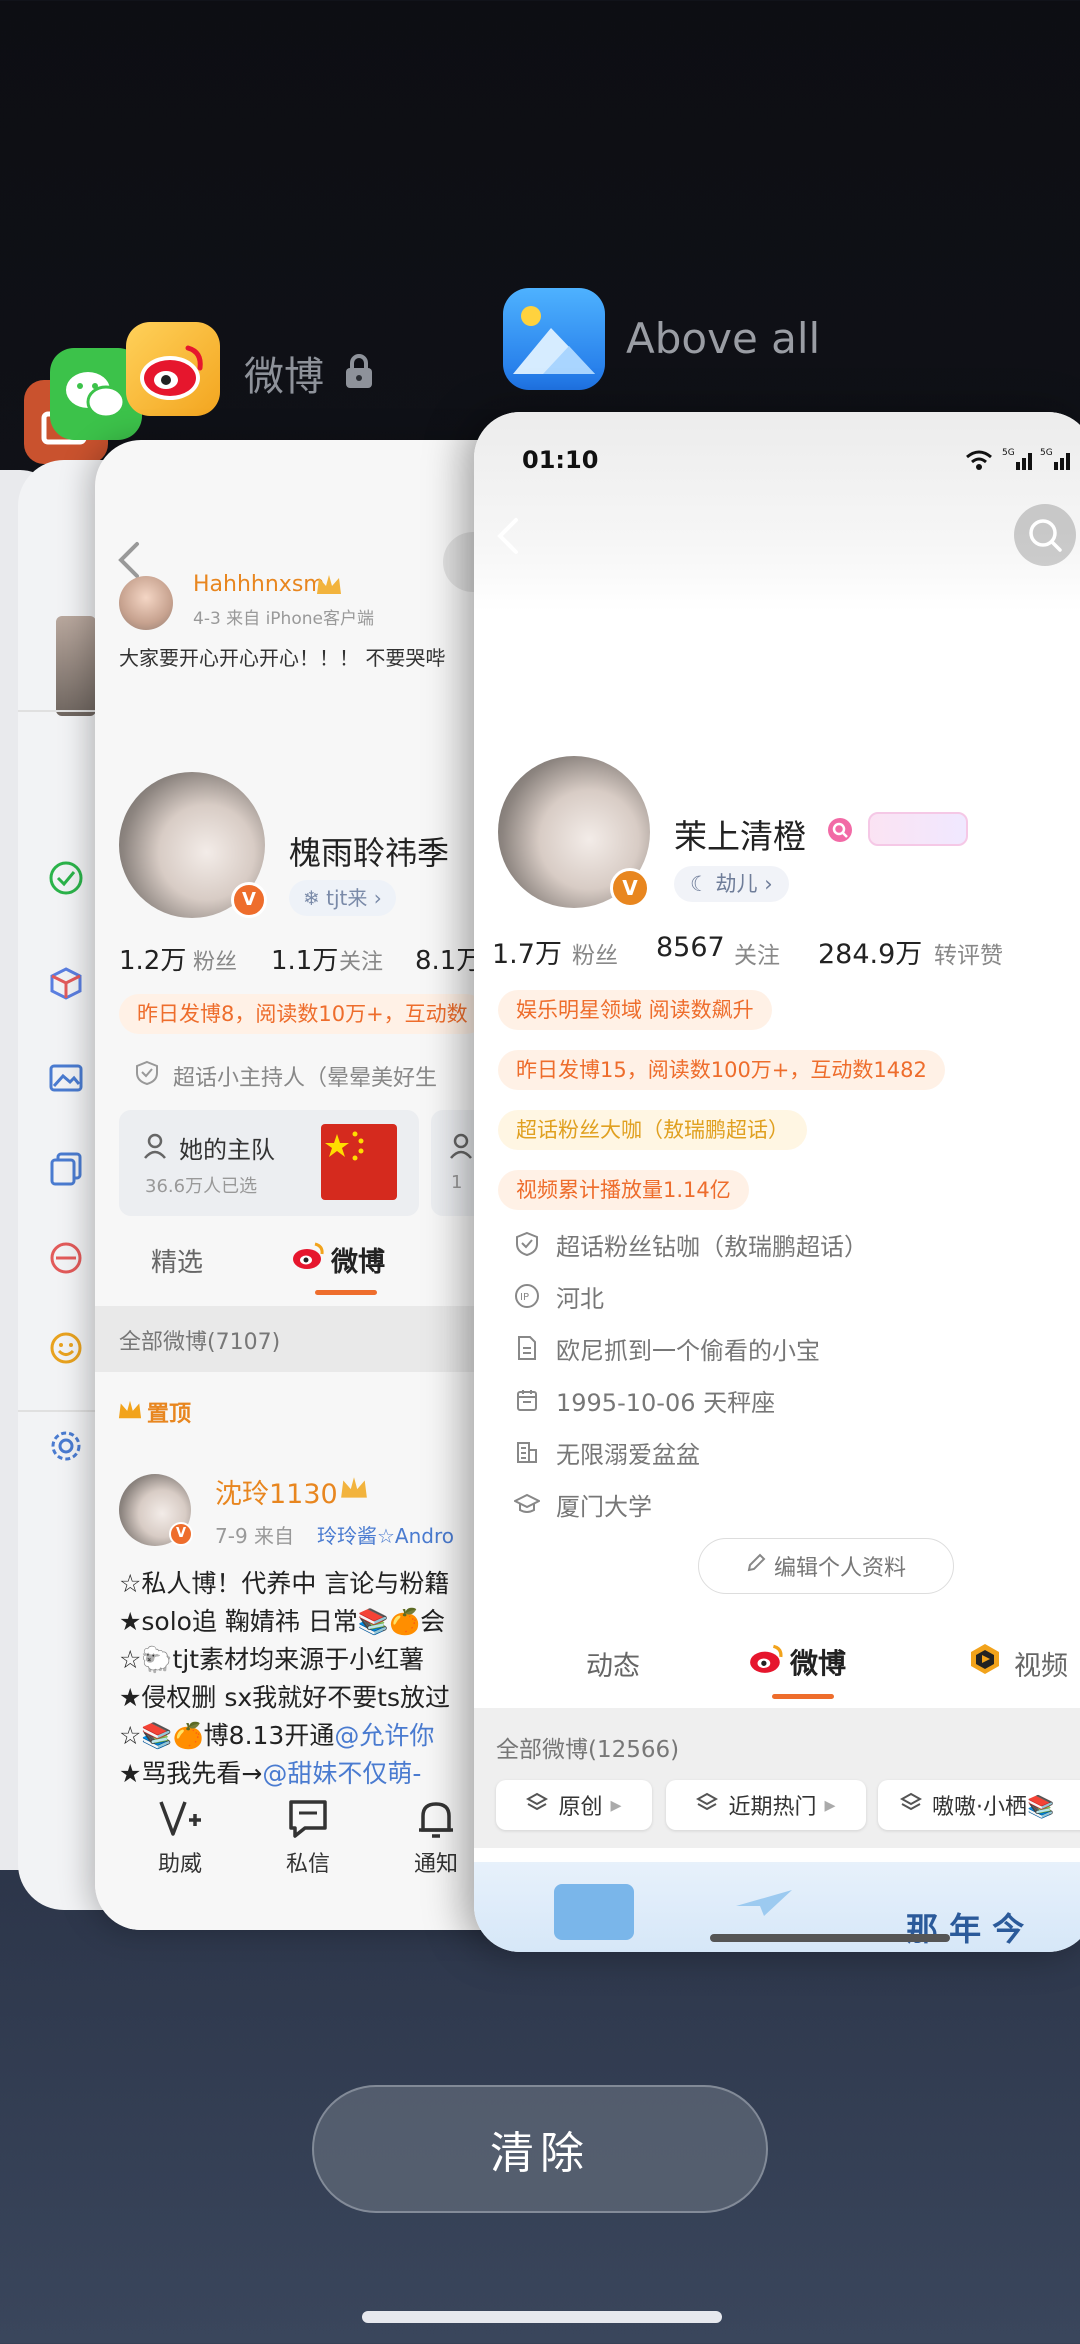 The image size is (1080, 2344). I want to click on shield-icon, so click(147, 1075).